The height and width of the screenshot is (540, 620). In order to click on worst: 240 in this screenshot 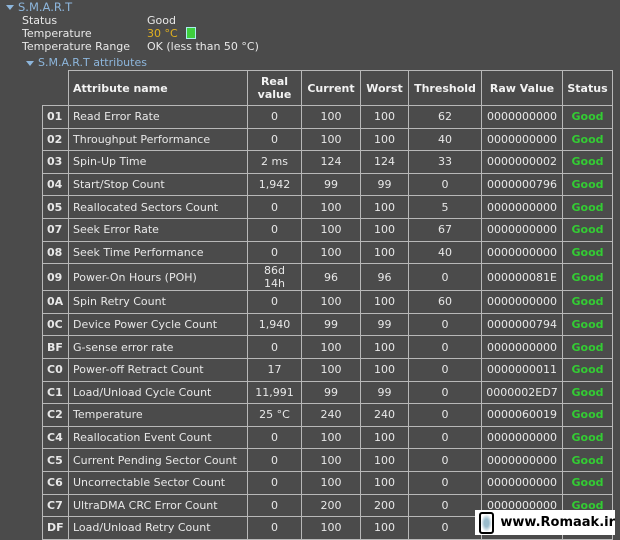, I will do `click(384, 415)`.